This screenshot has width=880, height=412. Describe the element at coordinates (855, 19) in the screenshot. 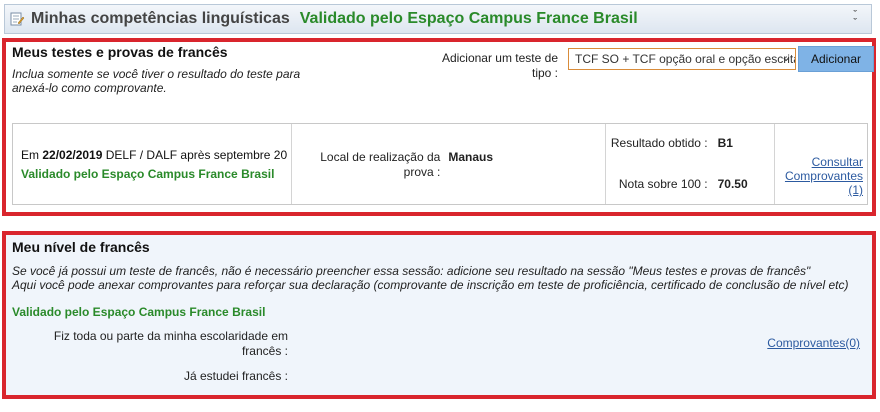

I see `double-chevron-down-icon: ˇˇ` at that location.